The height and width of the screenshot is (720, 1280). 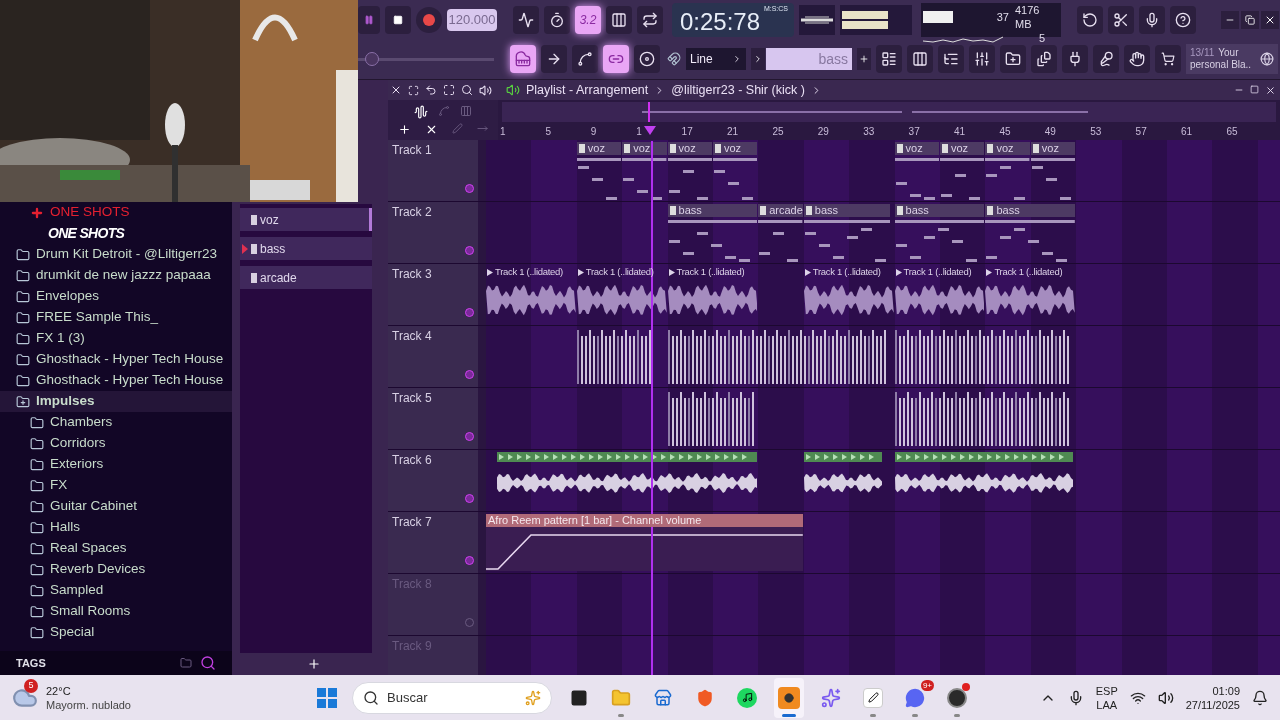 I want to click on ruler-number: 65, so click(x=1232, y=132).